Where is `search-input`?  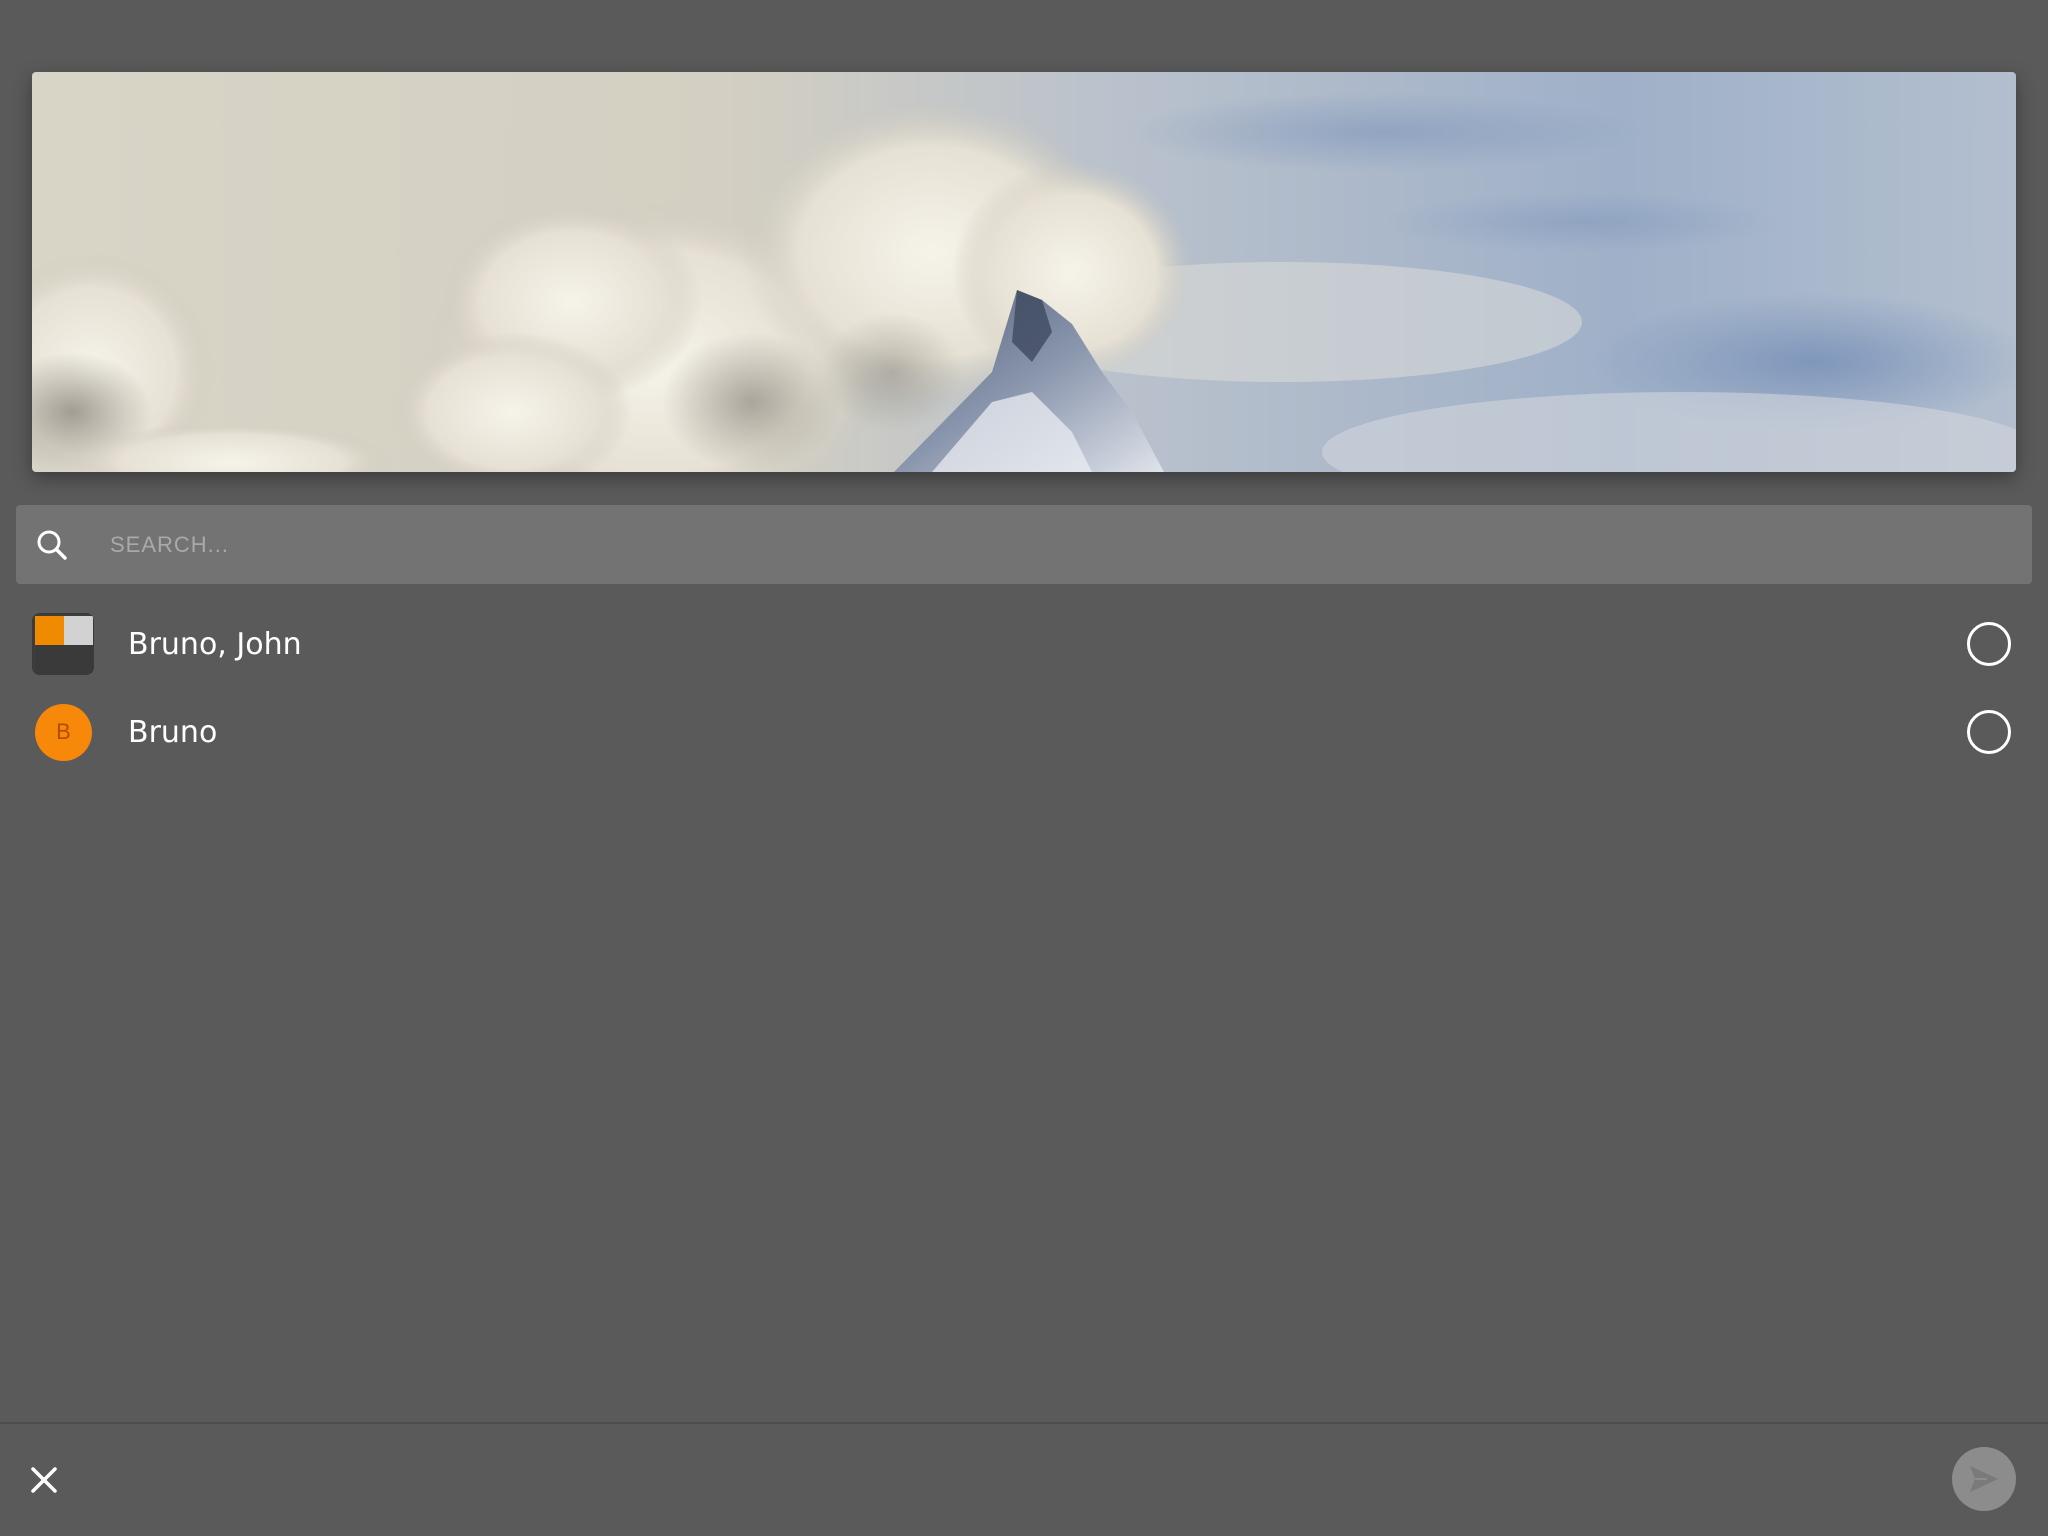
search-input is located at coordinates (1070, 544).